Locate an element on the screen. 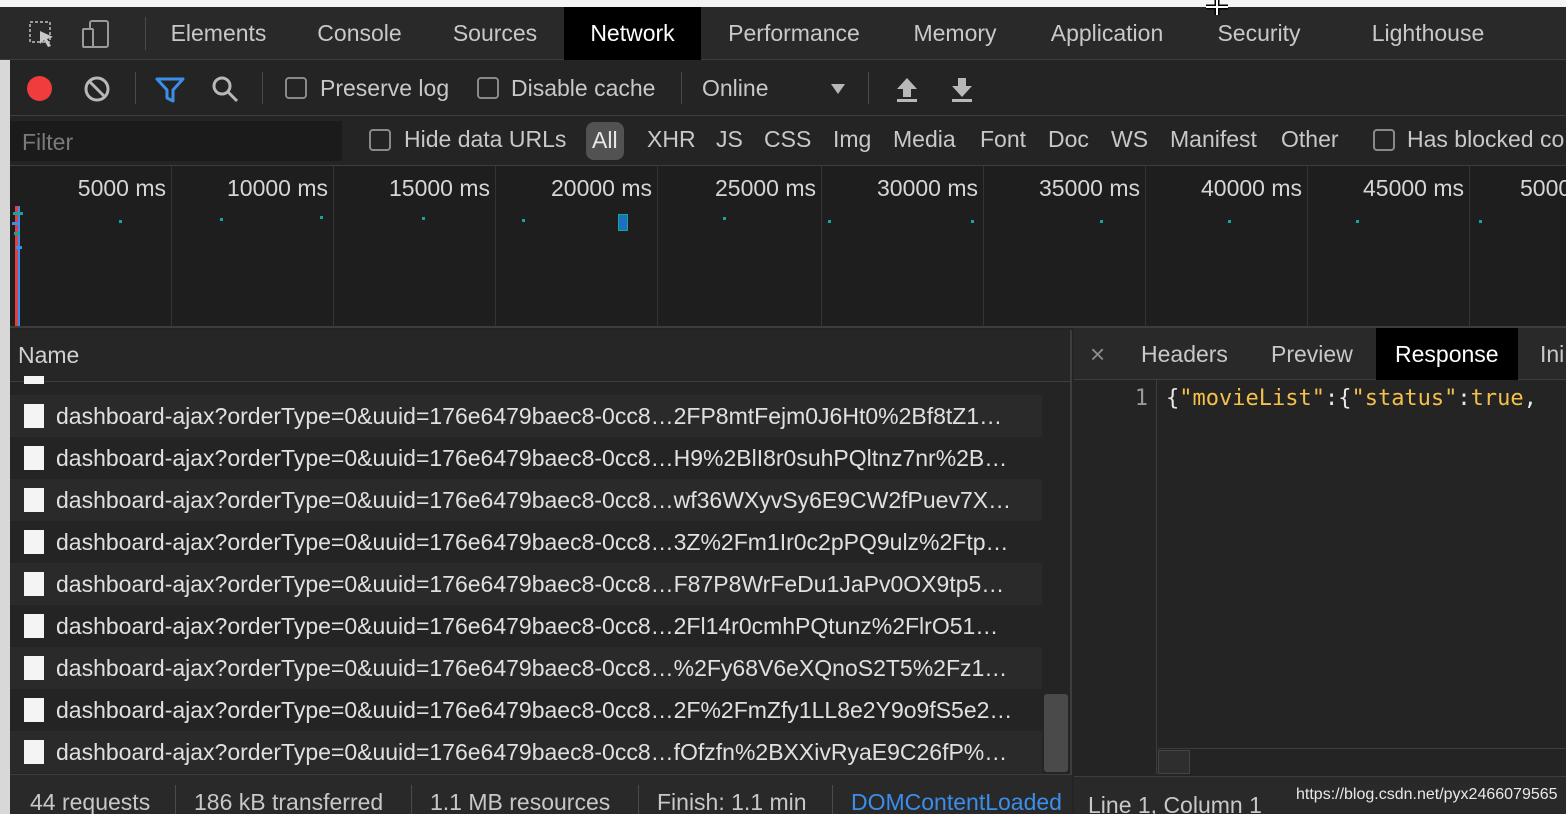  timeline-tick-label: 45000 ms is located at coordinates (1413, 188).